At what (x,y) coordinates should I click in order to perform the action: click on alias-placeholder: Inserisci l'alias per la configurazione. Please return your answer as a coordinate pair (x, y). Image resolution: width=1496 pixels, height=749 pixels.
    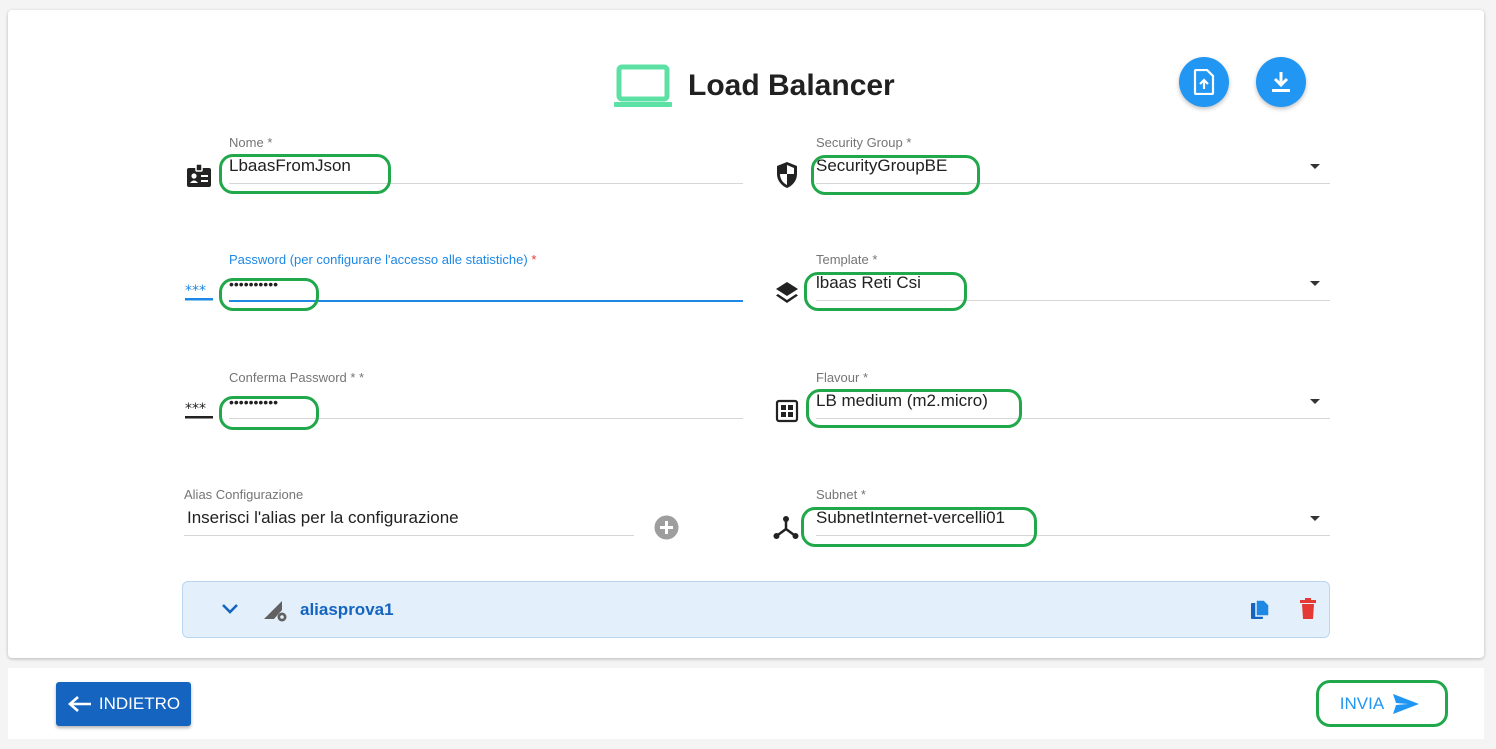
    Looking at the image, I should click on (323, 518).